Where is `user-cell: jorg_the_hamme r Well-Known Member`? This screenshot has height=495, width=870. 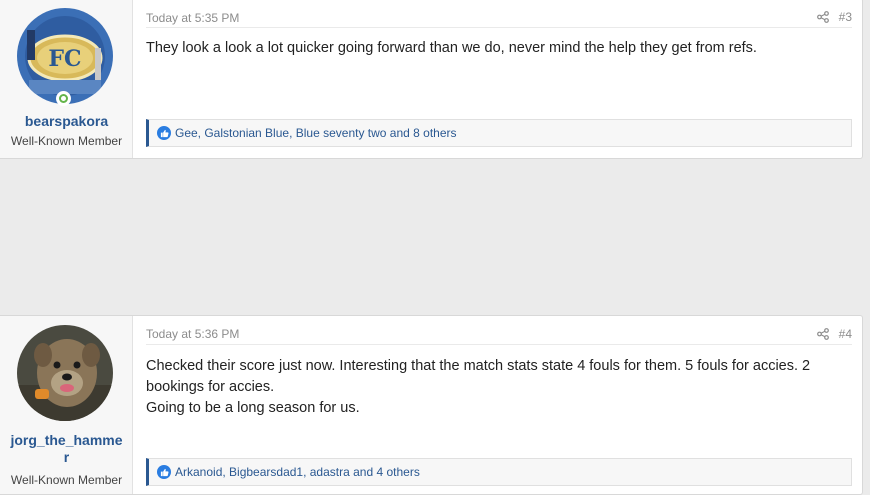
user-cell: jorg_the_hamme r Well-Known Member is located at coordinates (66, 405).